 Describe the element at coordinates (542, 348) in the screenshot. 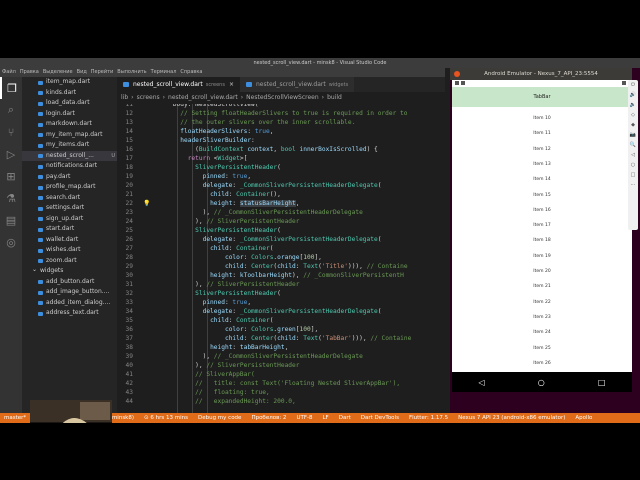

I see `list-item: Item 25` at that location.